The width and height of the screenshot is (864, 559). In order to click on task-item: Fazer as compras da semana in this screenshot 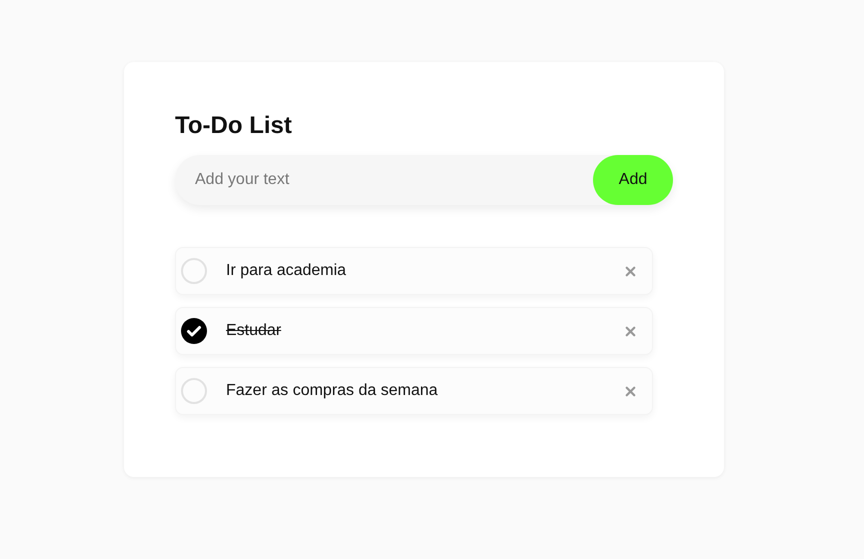, I will do `click(414, 391)`.